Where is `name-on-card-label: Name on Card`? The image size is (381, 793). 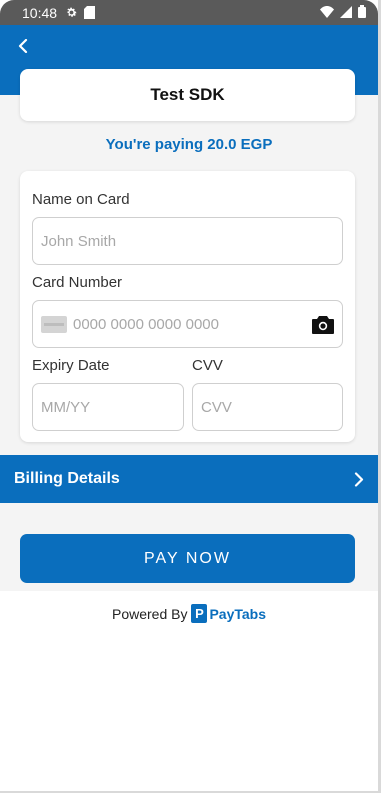 name-on-card-label: Name on Card is located at coordinates (81, 199).